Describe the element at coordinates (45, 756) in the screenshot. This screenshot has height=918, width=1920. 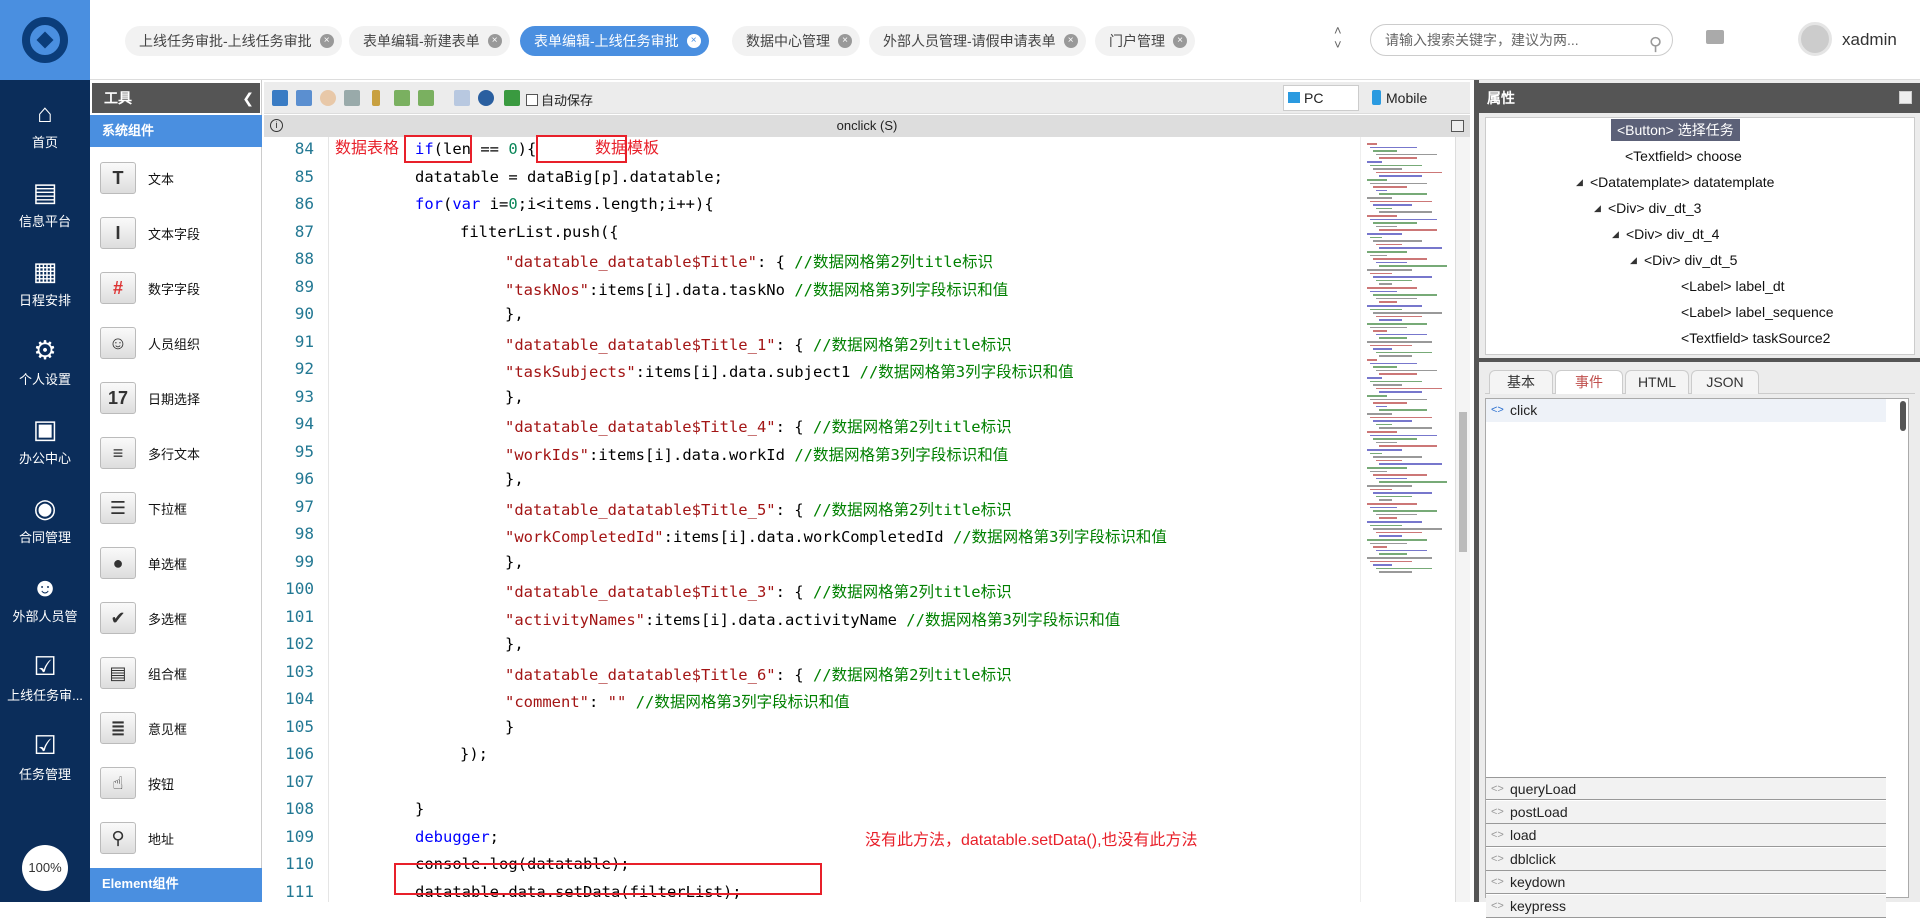
I see `nav-item-8: ☑ 任务管理` at that location.